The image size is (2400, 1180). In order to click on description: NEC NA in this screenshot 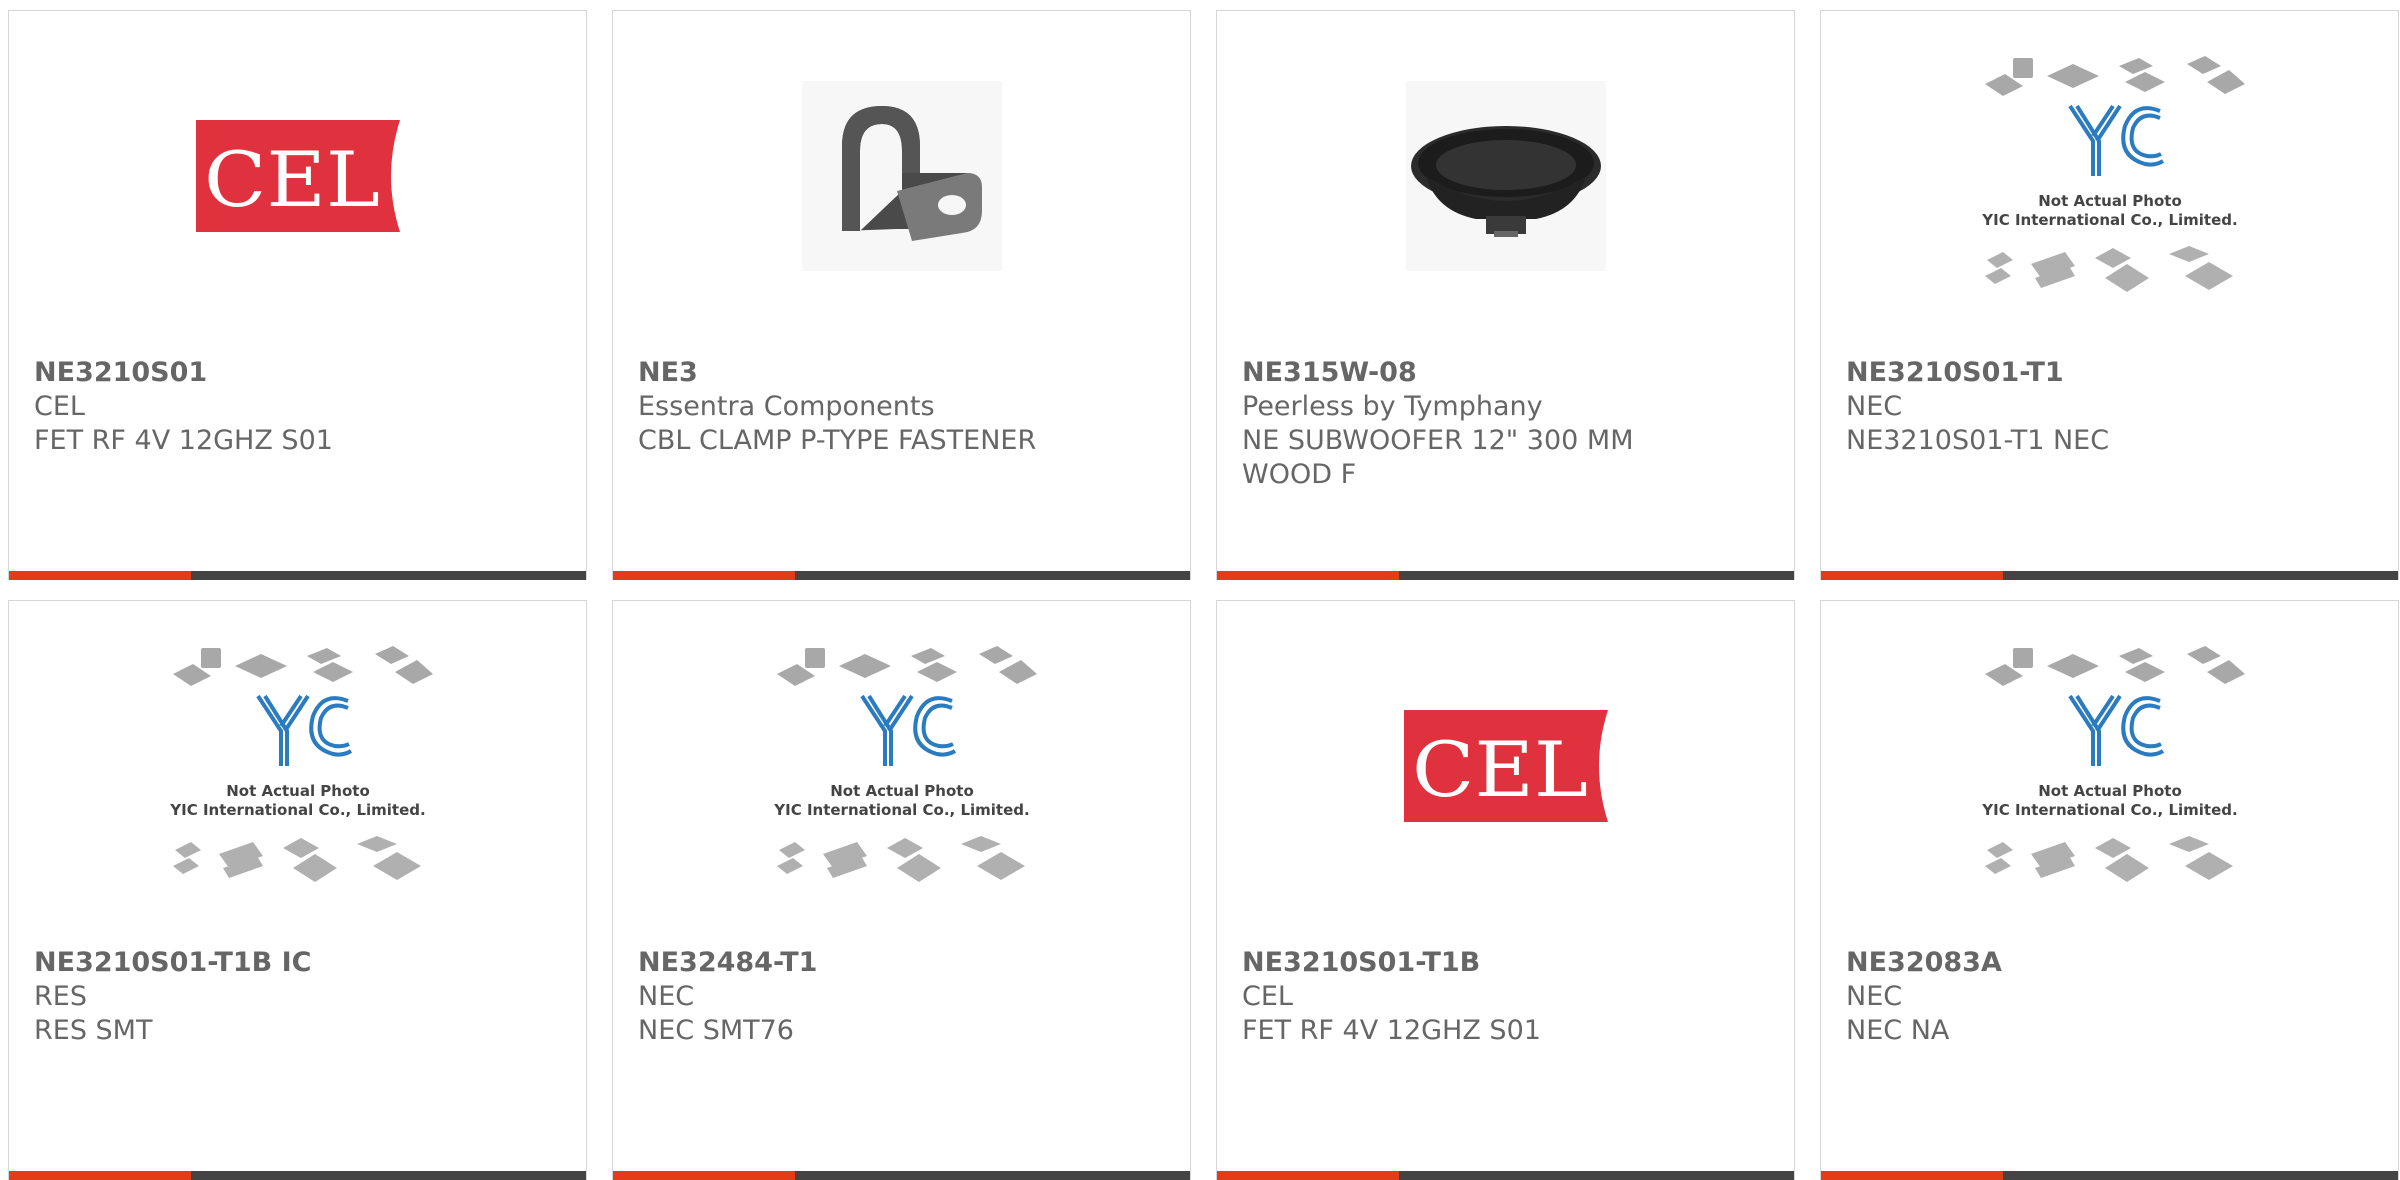, I will do `click(1898, 1030)`.